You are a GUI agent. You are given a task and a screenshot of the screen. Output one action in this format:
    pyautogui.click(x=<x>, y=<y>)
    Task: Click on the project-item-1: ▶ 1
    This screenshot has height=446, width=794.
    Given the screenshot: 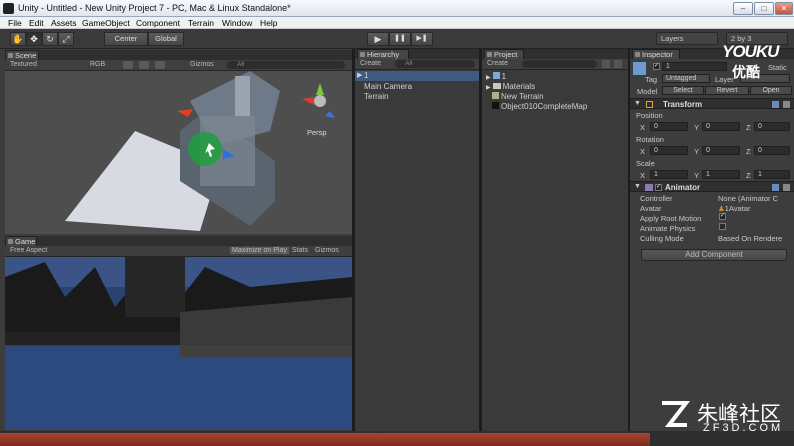 What is the action you would take?
    pyautogui.click(x=496, y=76)
    